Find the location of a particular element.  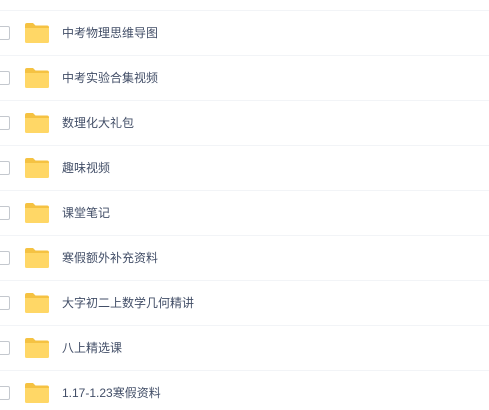

file-row: 中考物理思维导图 is located at coordinates (244, 33).